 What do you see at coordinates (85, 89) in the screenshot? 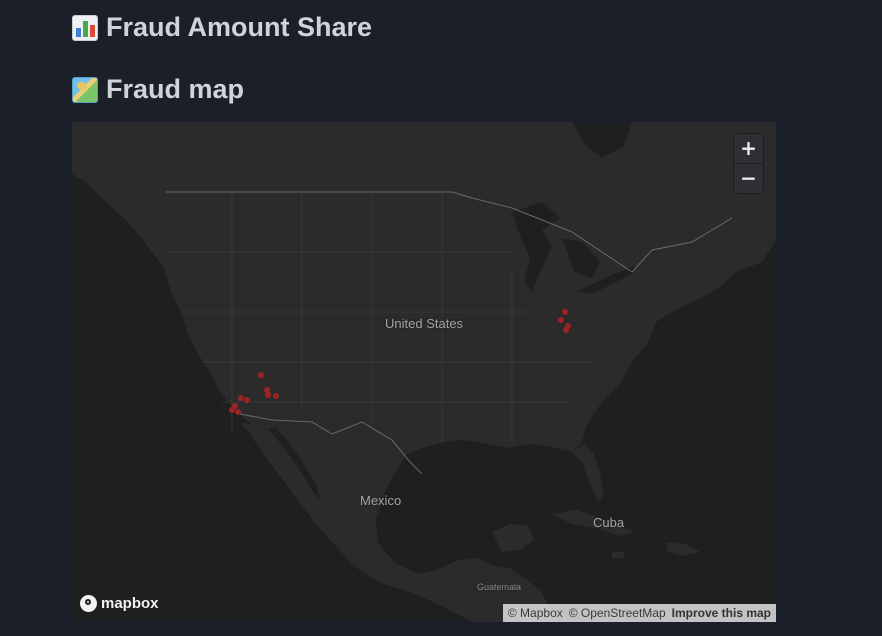
I see `world-map-emoji-icon` at bounding box center [85, 89].